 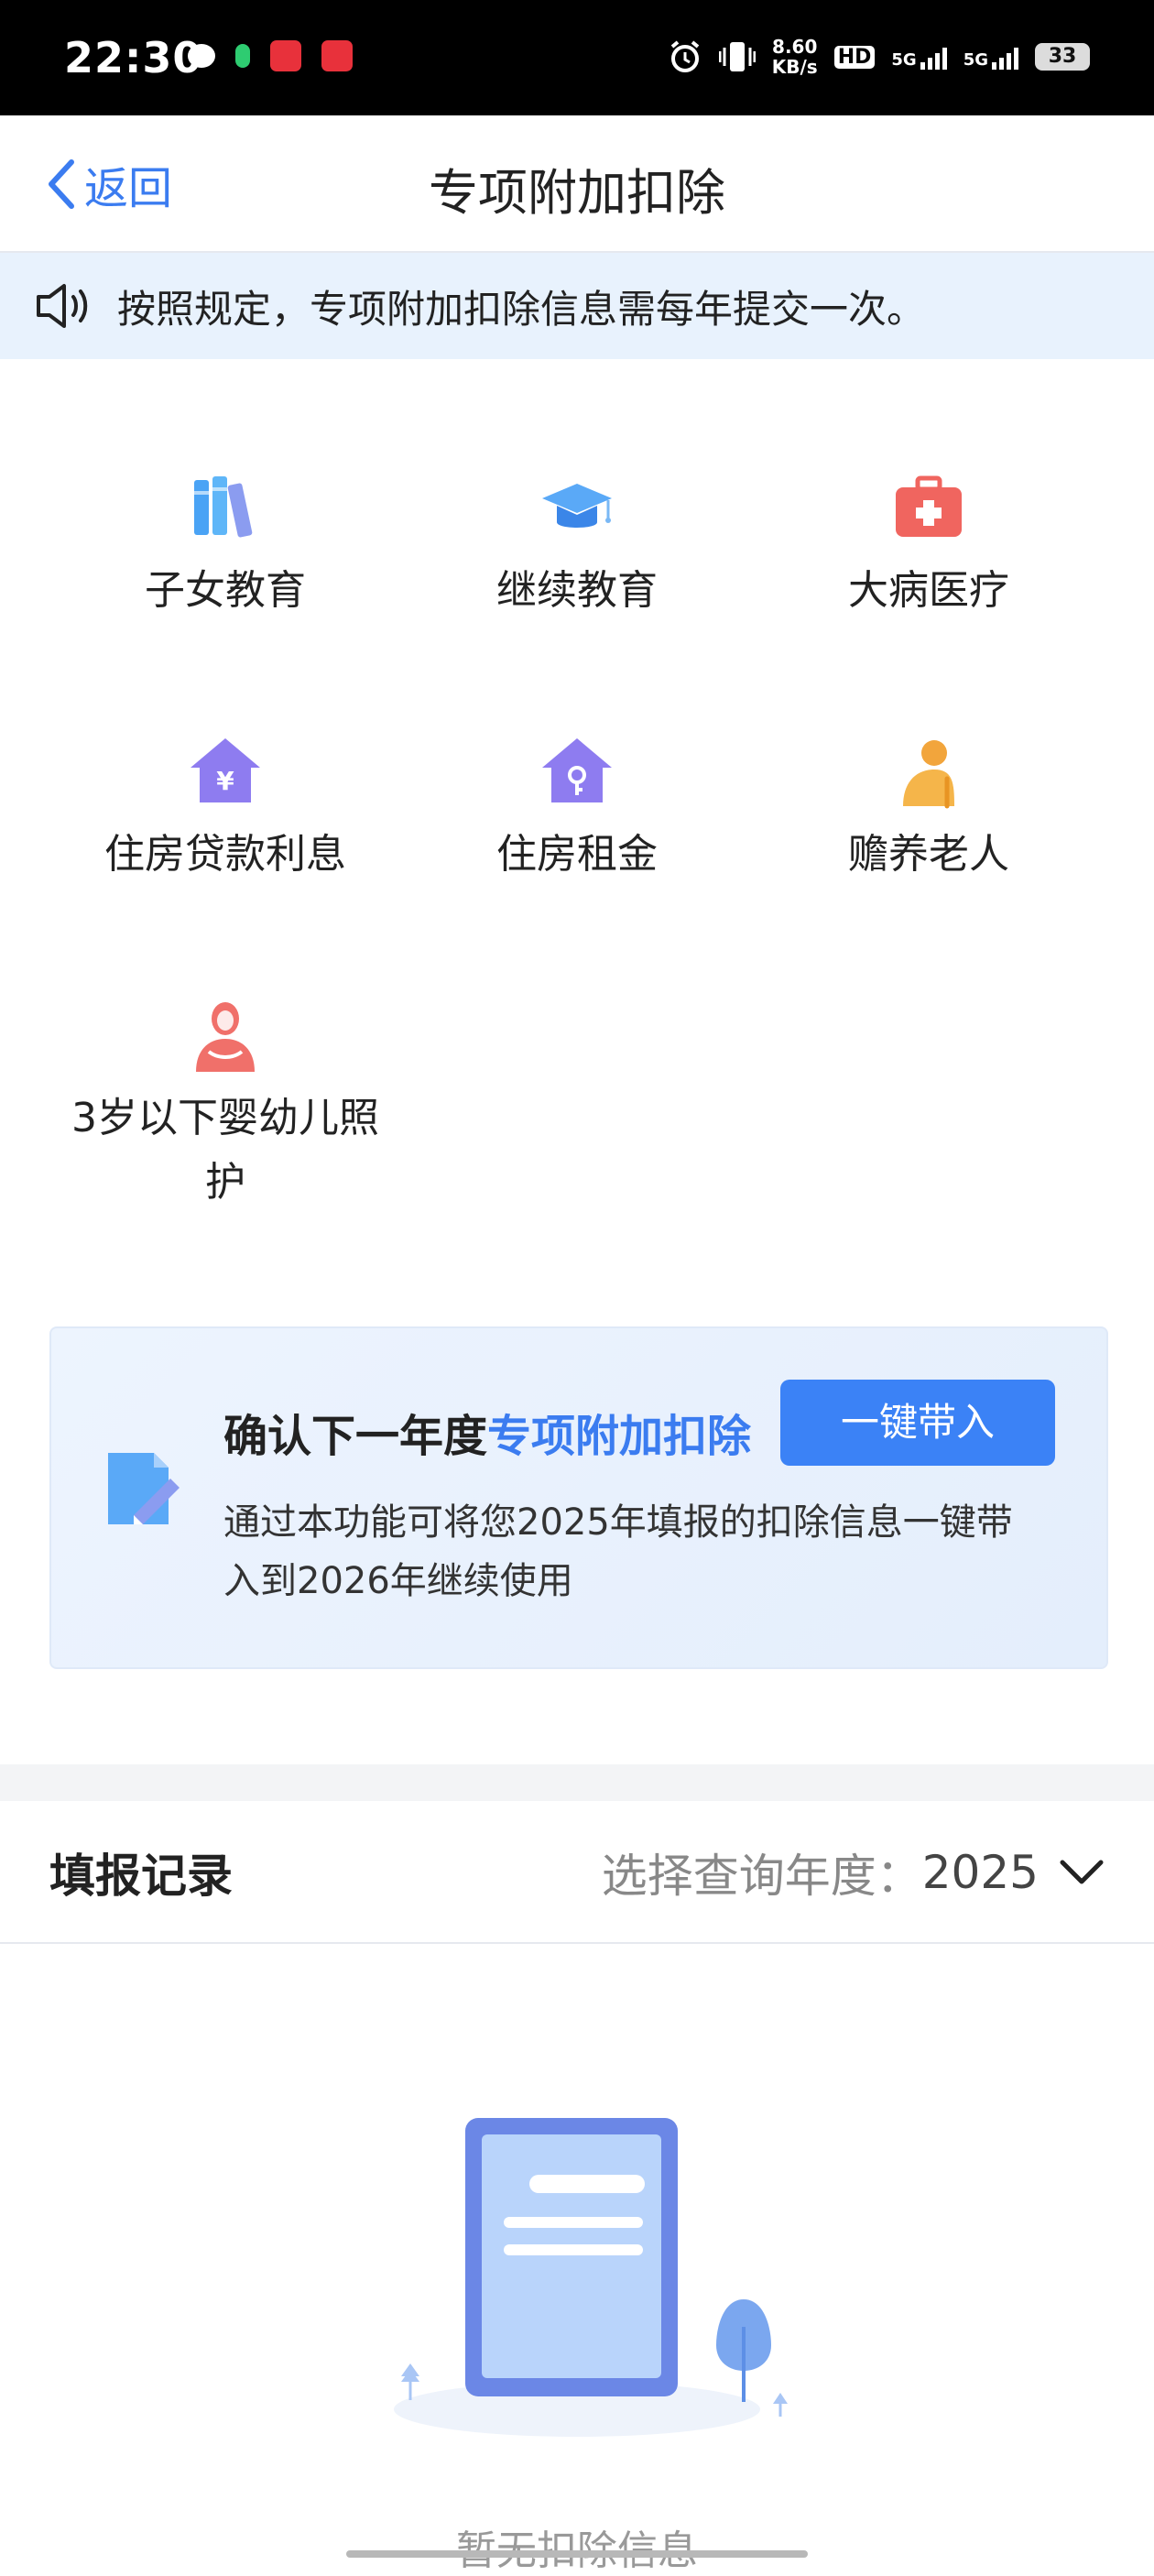 What do you see at coordinates (919, 57) in the screenshot?
I see `network-5g-1: 5G` at bounding box center [919, 57].